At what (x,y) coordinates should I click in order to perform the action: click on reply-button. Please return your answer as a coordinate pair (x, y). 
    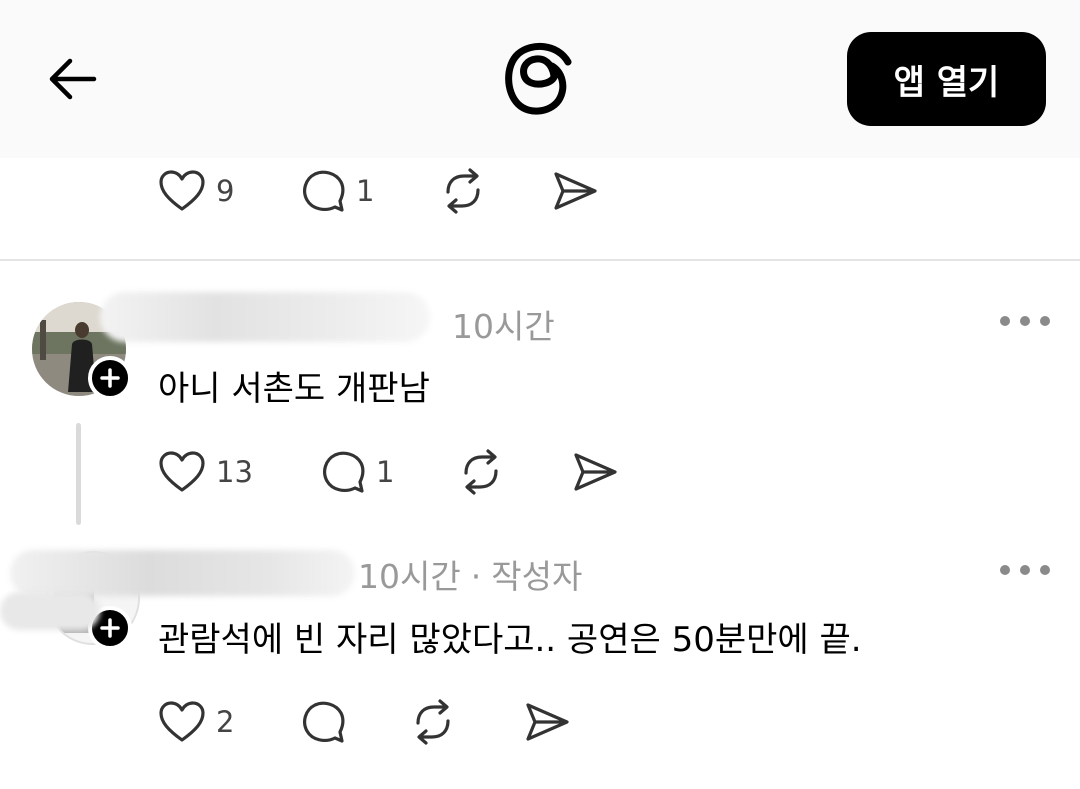
    Looking at the image, I should click on (323, 722).